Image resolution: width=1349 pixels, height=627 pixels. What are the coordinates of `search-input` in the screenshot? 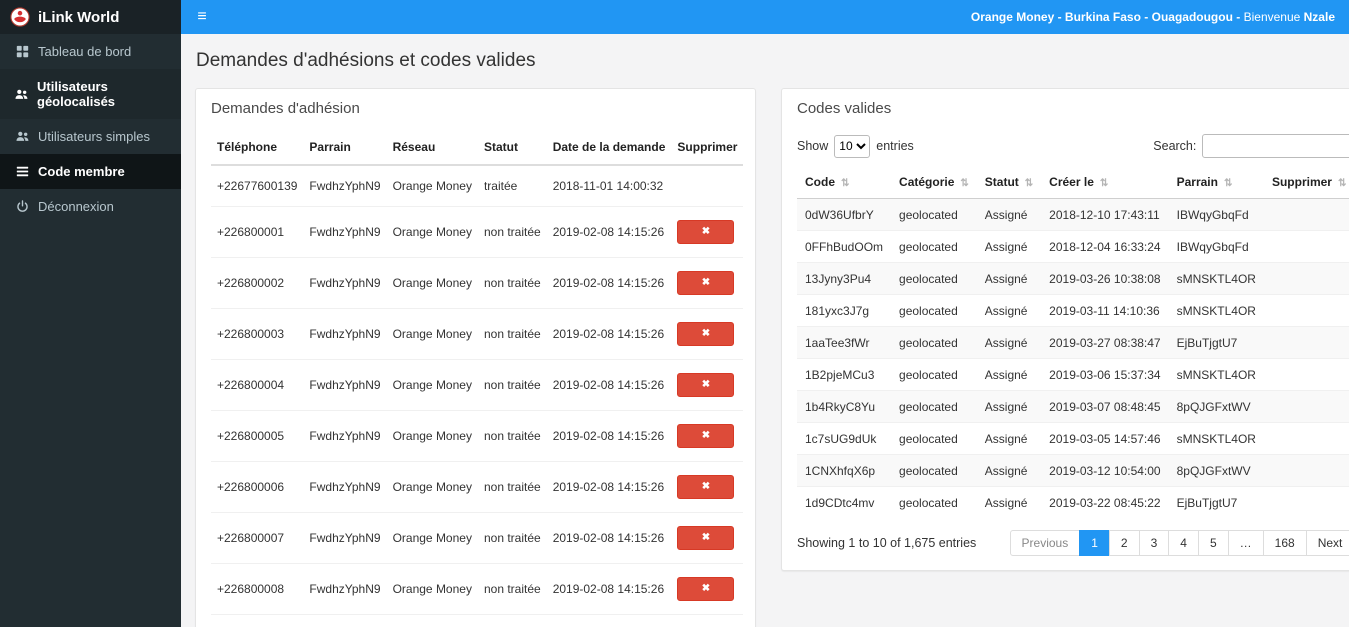 It's located at (1275, 146).